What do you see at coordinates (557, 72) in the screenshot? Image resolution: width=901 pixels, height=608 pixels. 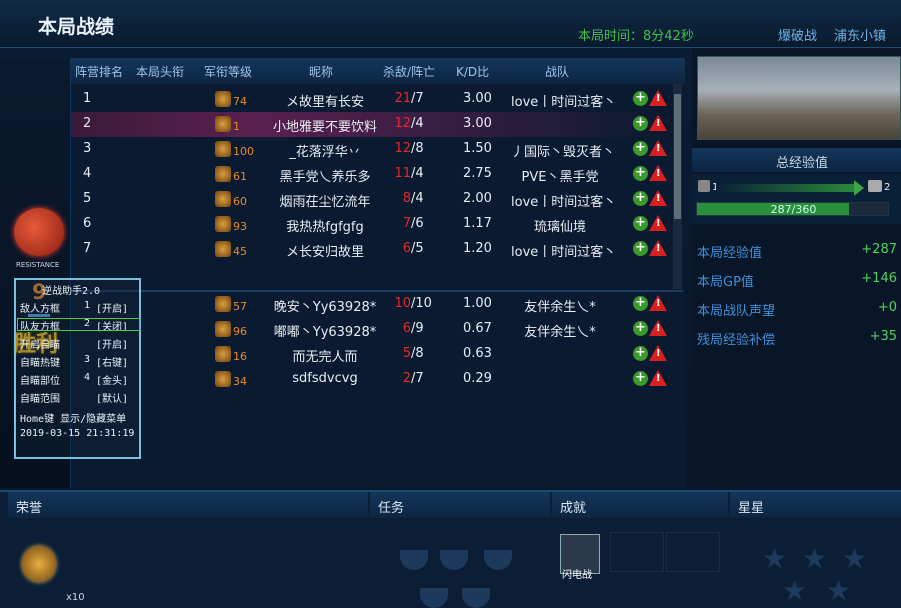 I see `col-clan: 战队` at bounding box center [557, 72].